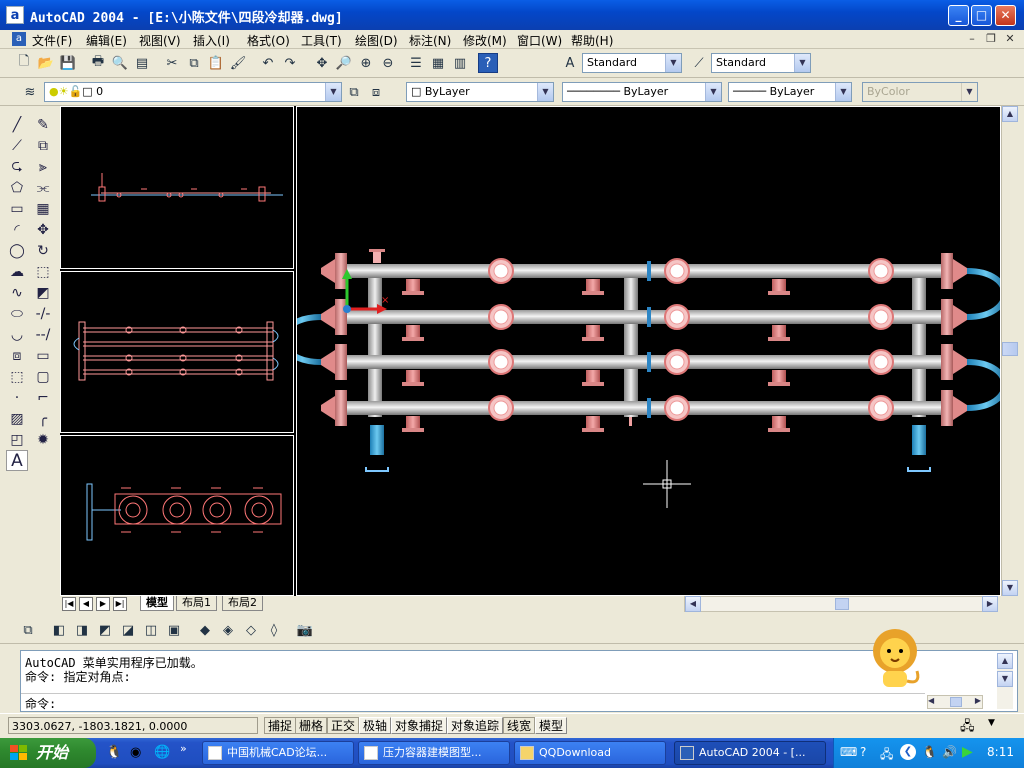 This screenshot has height=768, width=1024. I want to click on offset-icon: ⫘, so click(43, 187).